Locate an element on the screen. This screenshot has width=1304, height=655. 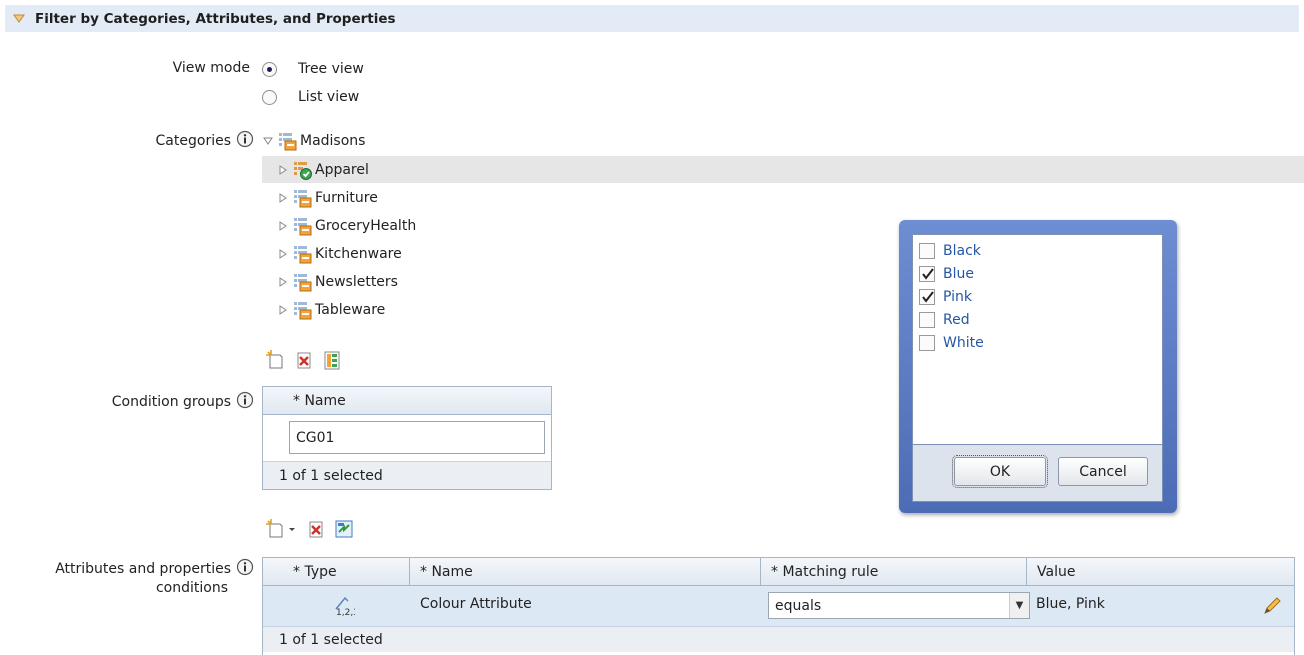
matching-rule-select: equals ▼ is located at coordinates (899, 605).